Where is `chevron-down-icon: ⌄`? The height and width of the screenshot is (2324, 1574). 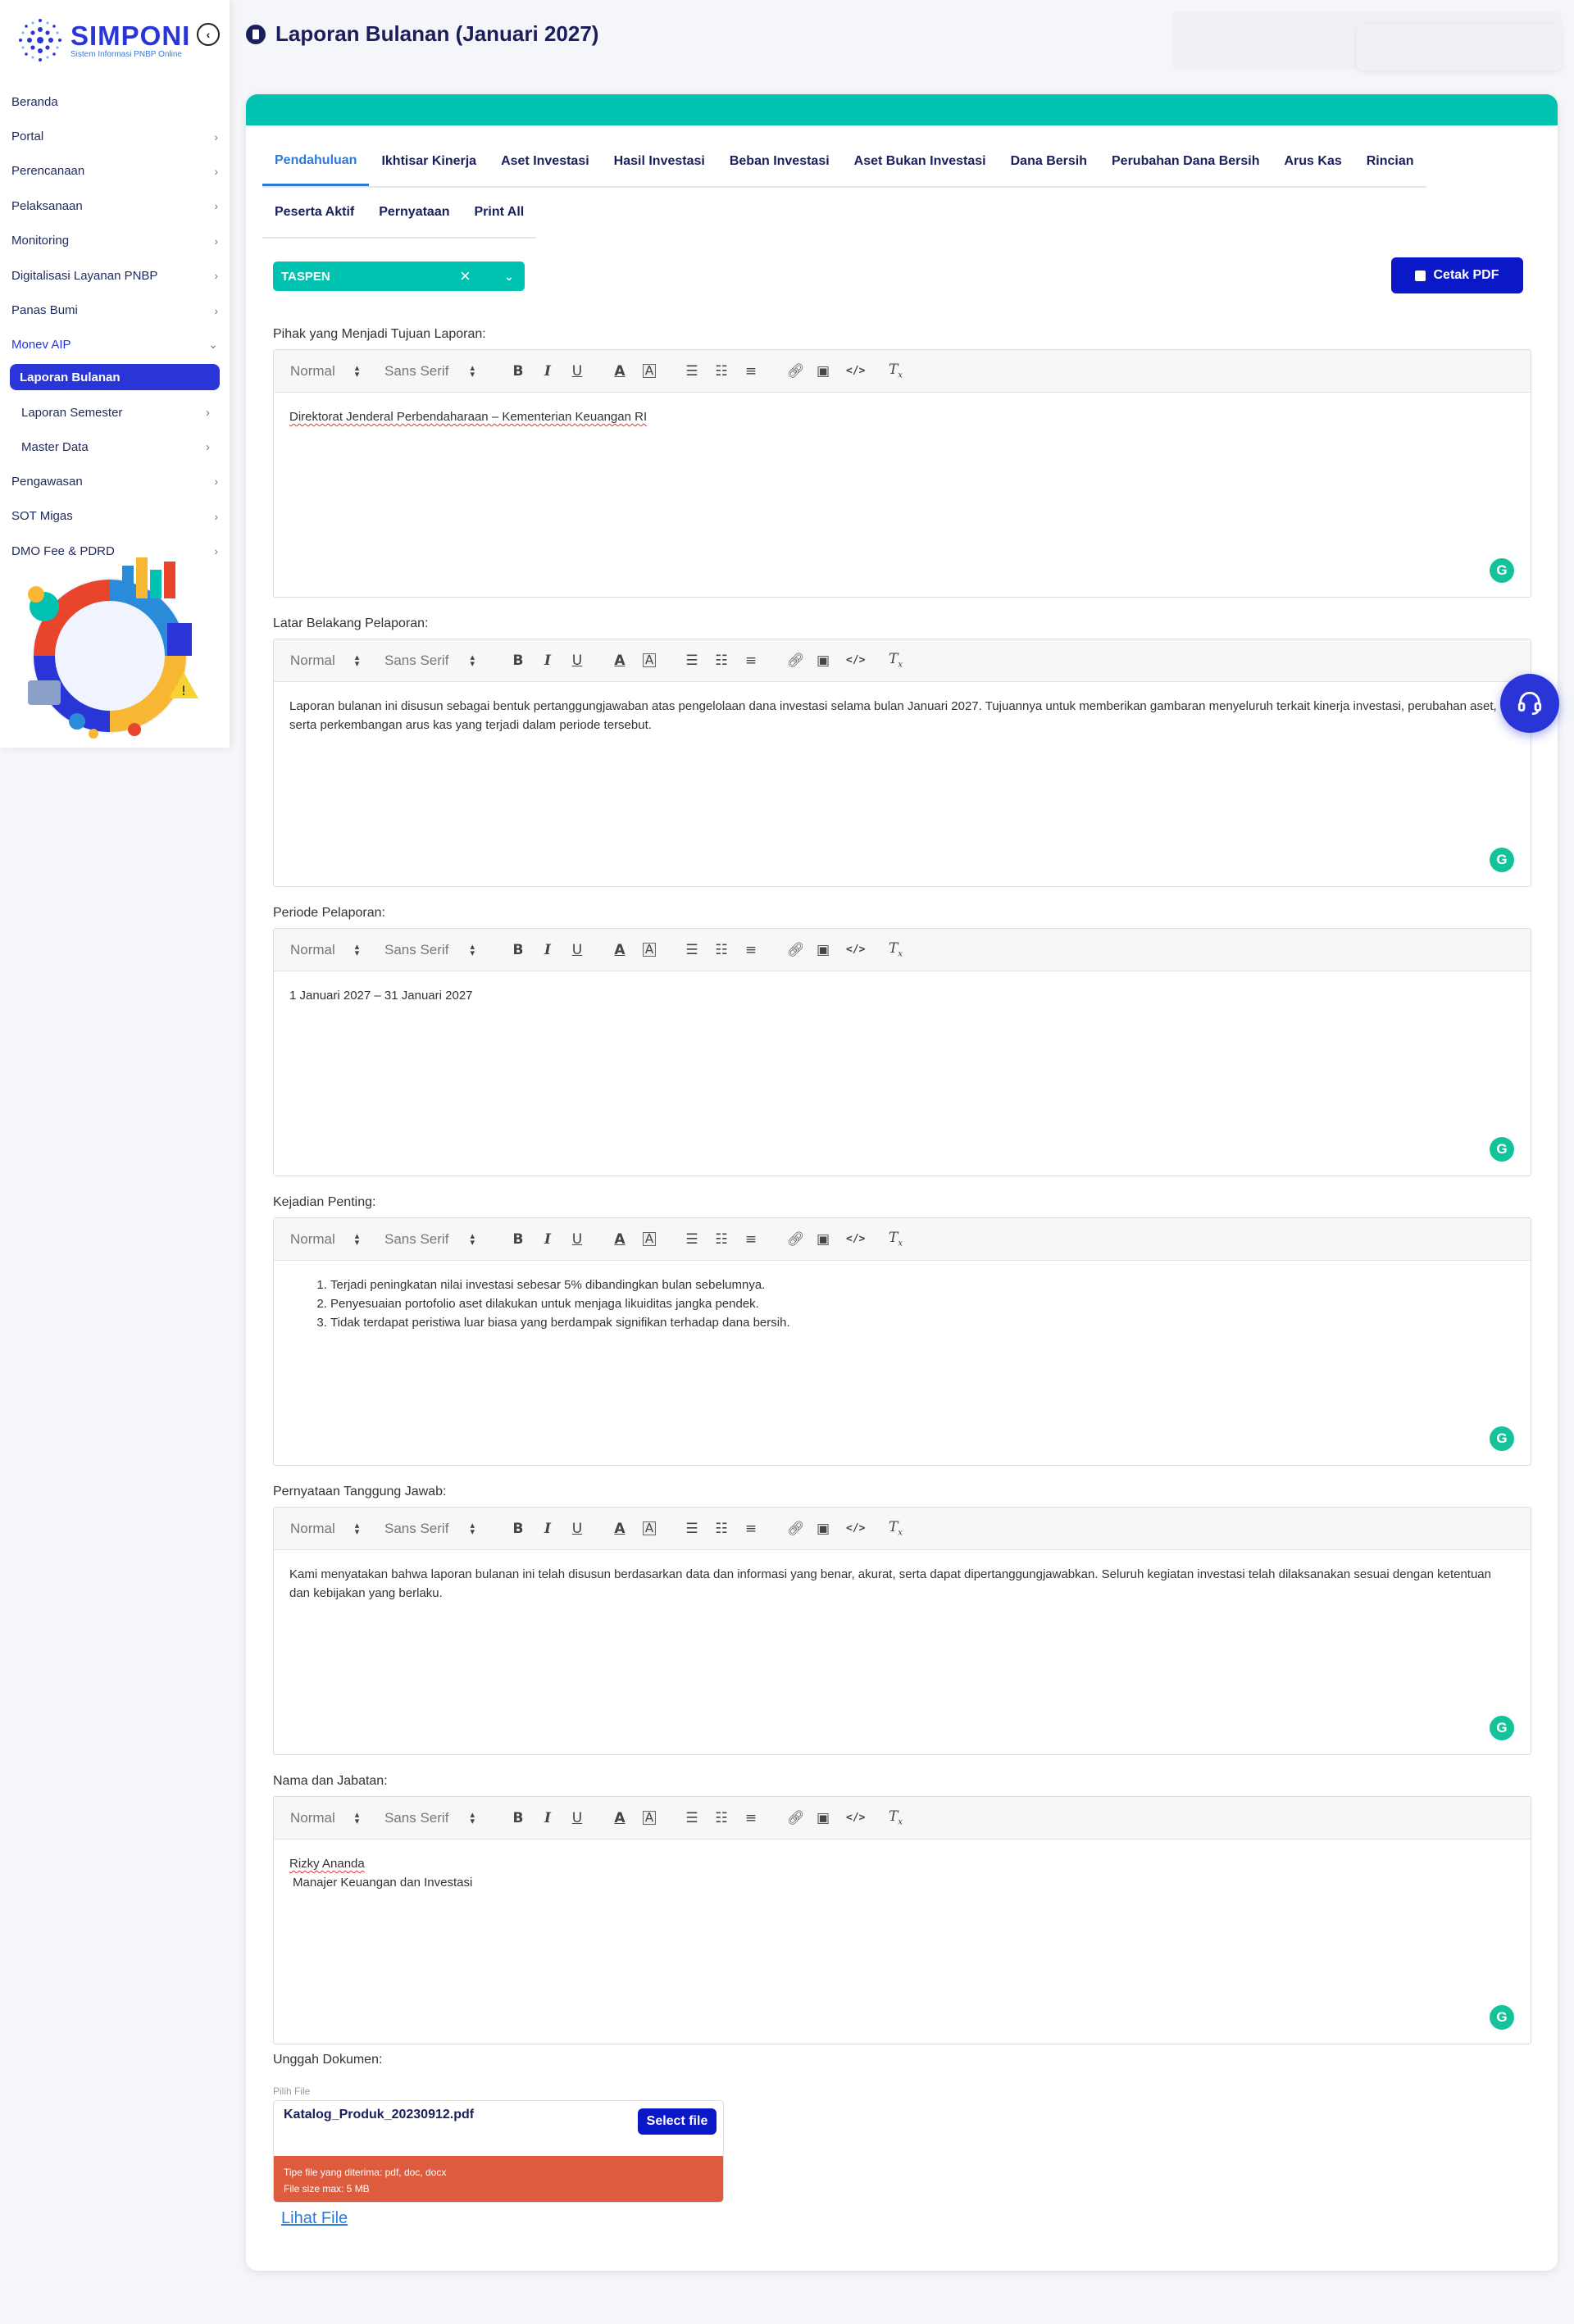 chevron-down-icon: ⌄ is located at coordinates (509, 277).